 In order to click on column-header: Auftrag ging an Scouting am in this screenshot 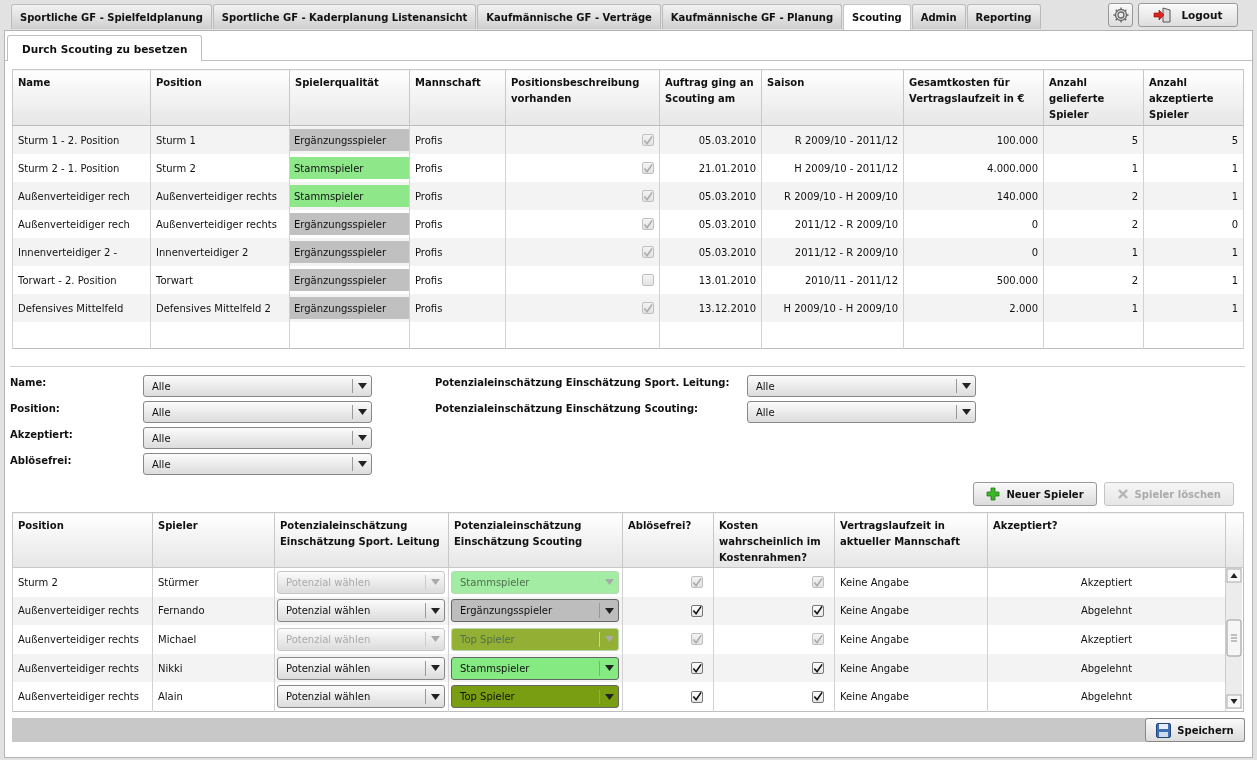, I will do `click(710, 97)`.